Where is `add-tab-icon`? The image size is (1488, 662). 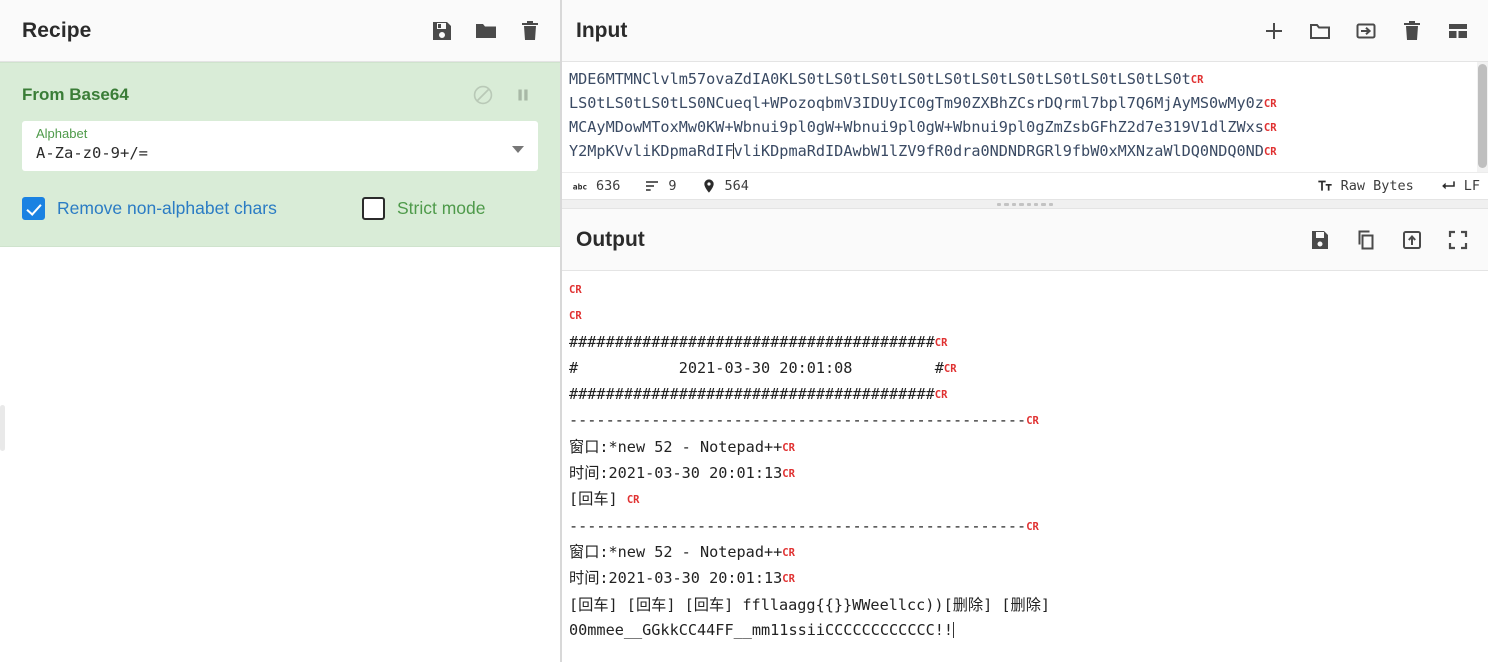
add-tab-icon is located at coordinates (1274, 31).